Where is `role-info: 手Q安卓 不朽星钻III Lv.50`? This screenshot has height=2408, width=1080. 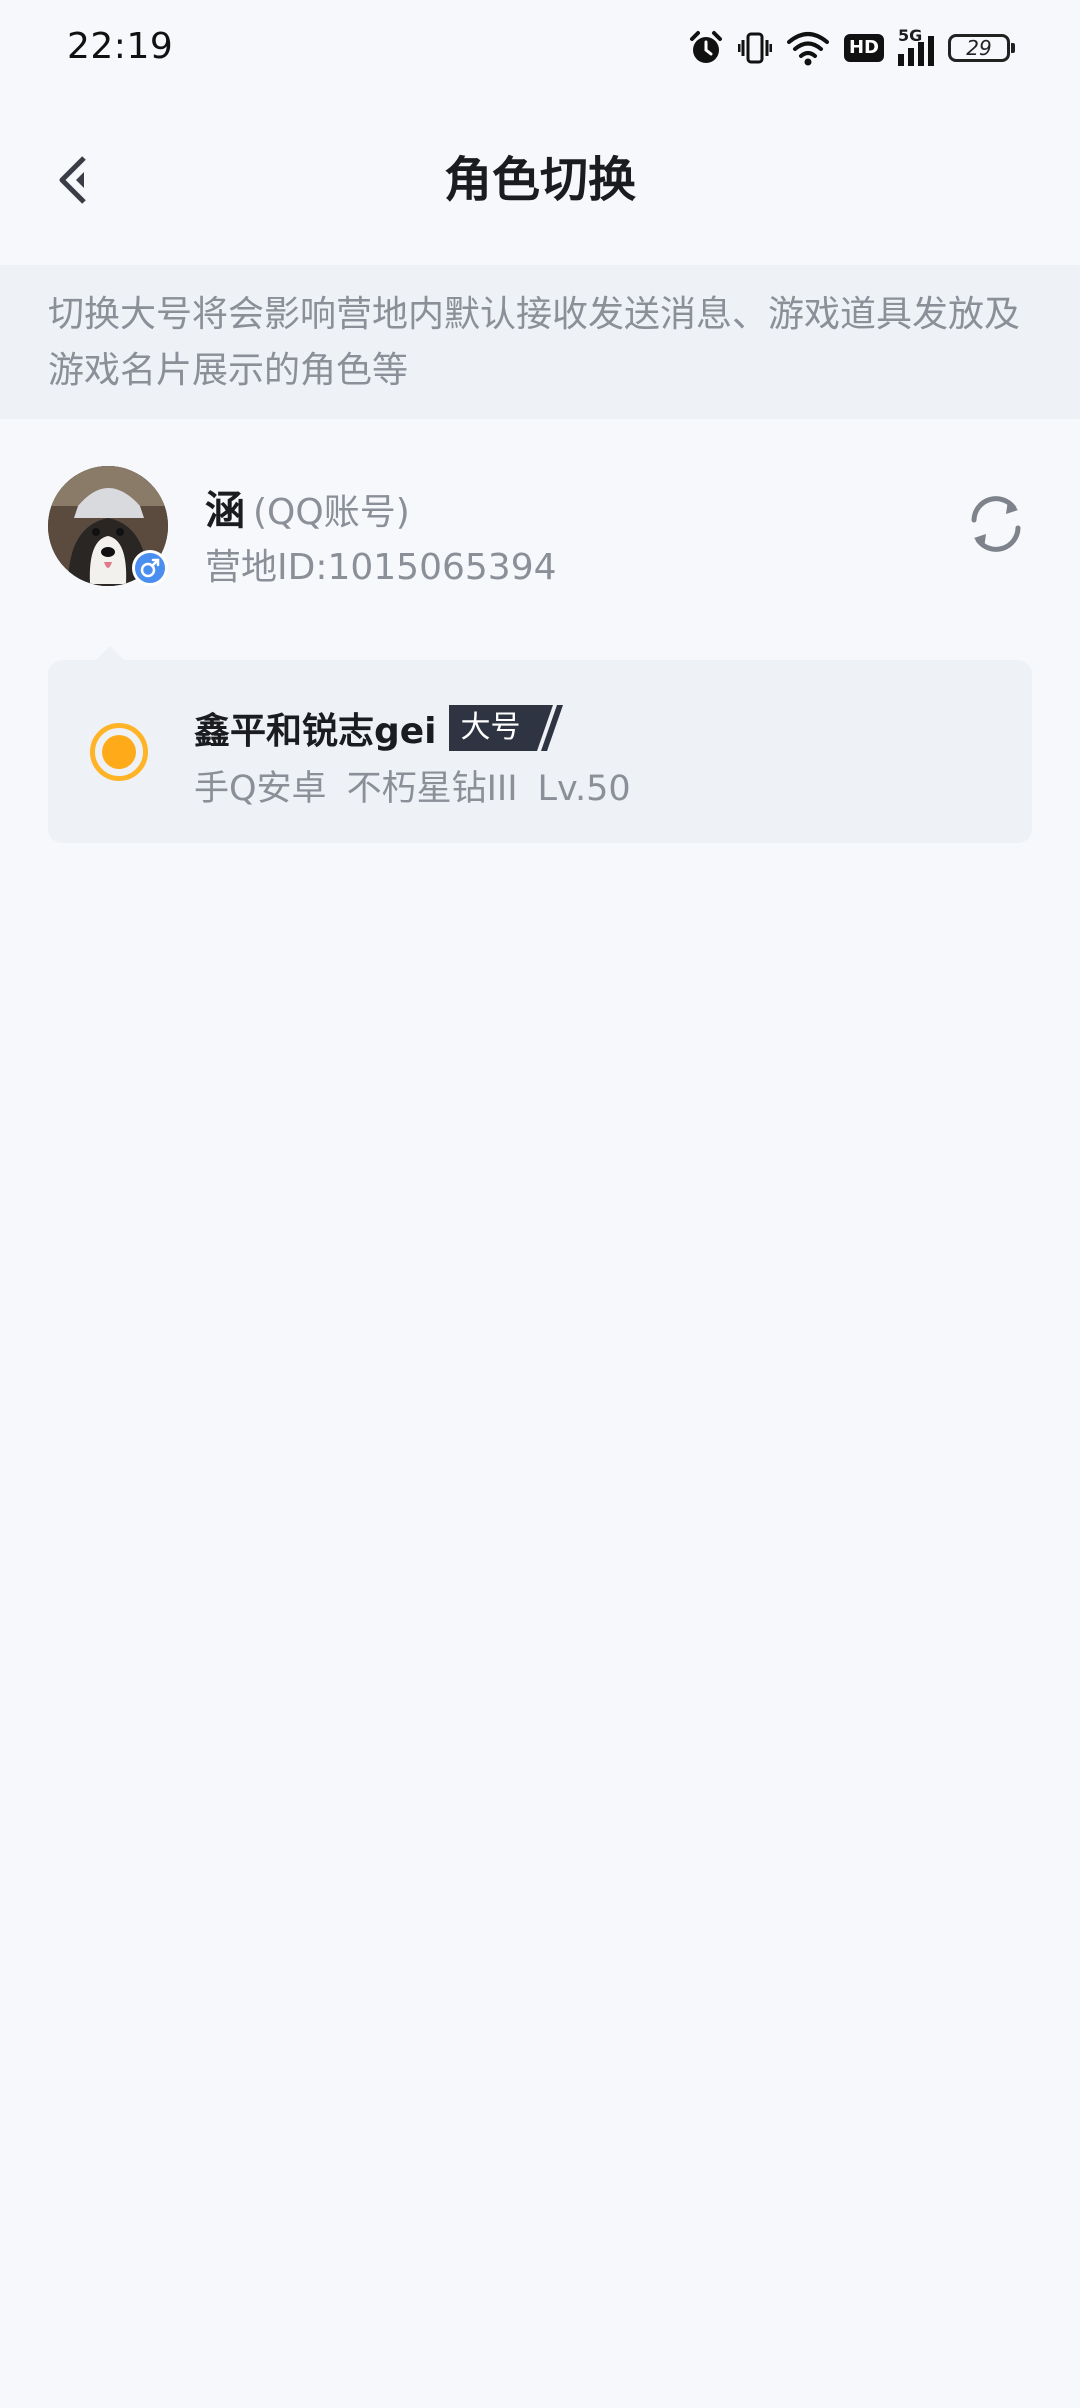
role-info: 手Q安卓 不朽星钻III Lv.50 is located at coordinates (422, 785).